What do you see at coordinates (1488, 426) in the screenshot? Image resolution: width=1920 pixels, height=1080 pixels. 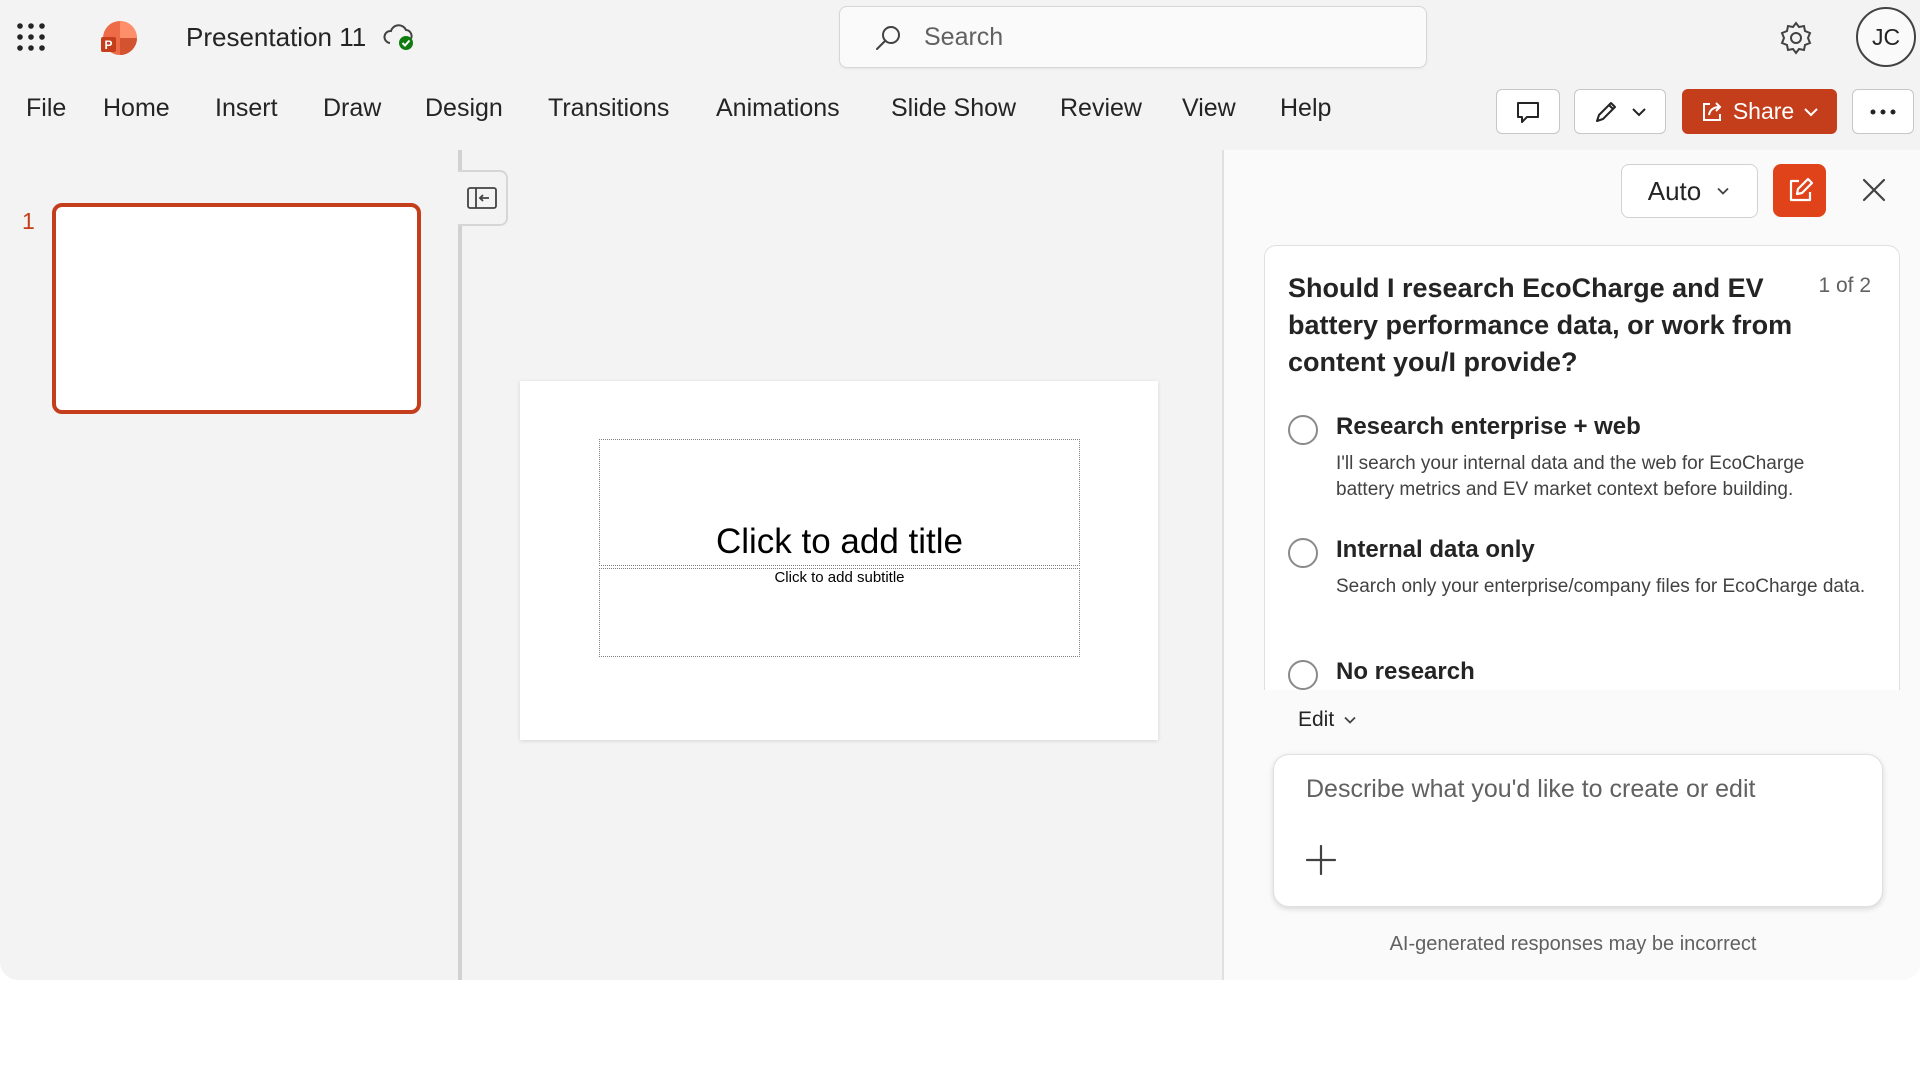 I see `option-title: Research enterprise + web` at bounding box center [1488, 426].